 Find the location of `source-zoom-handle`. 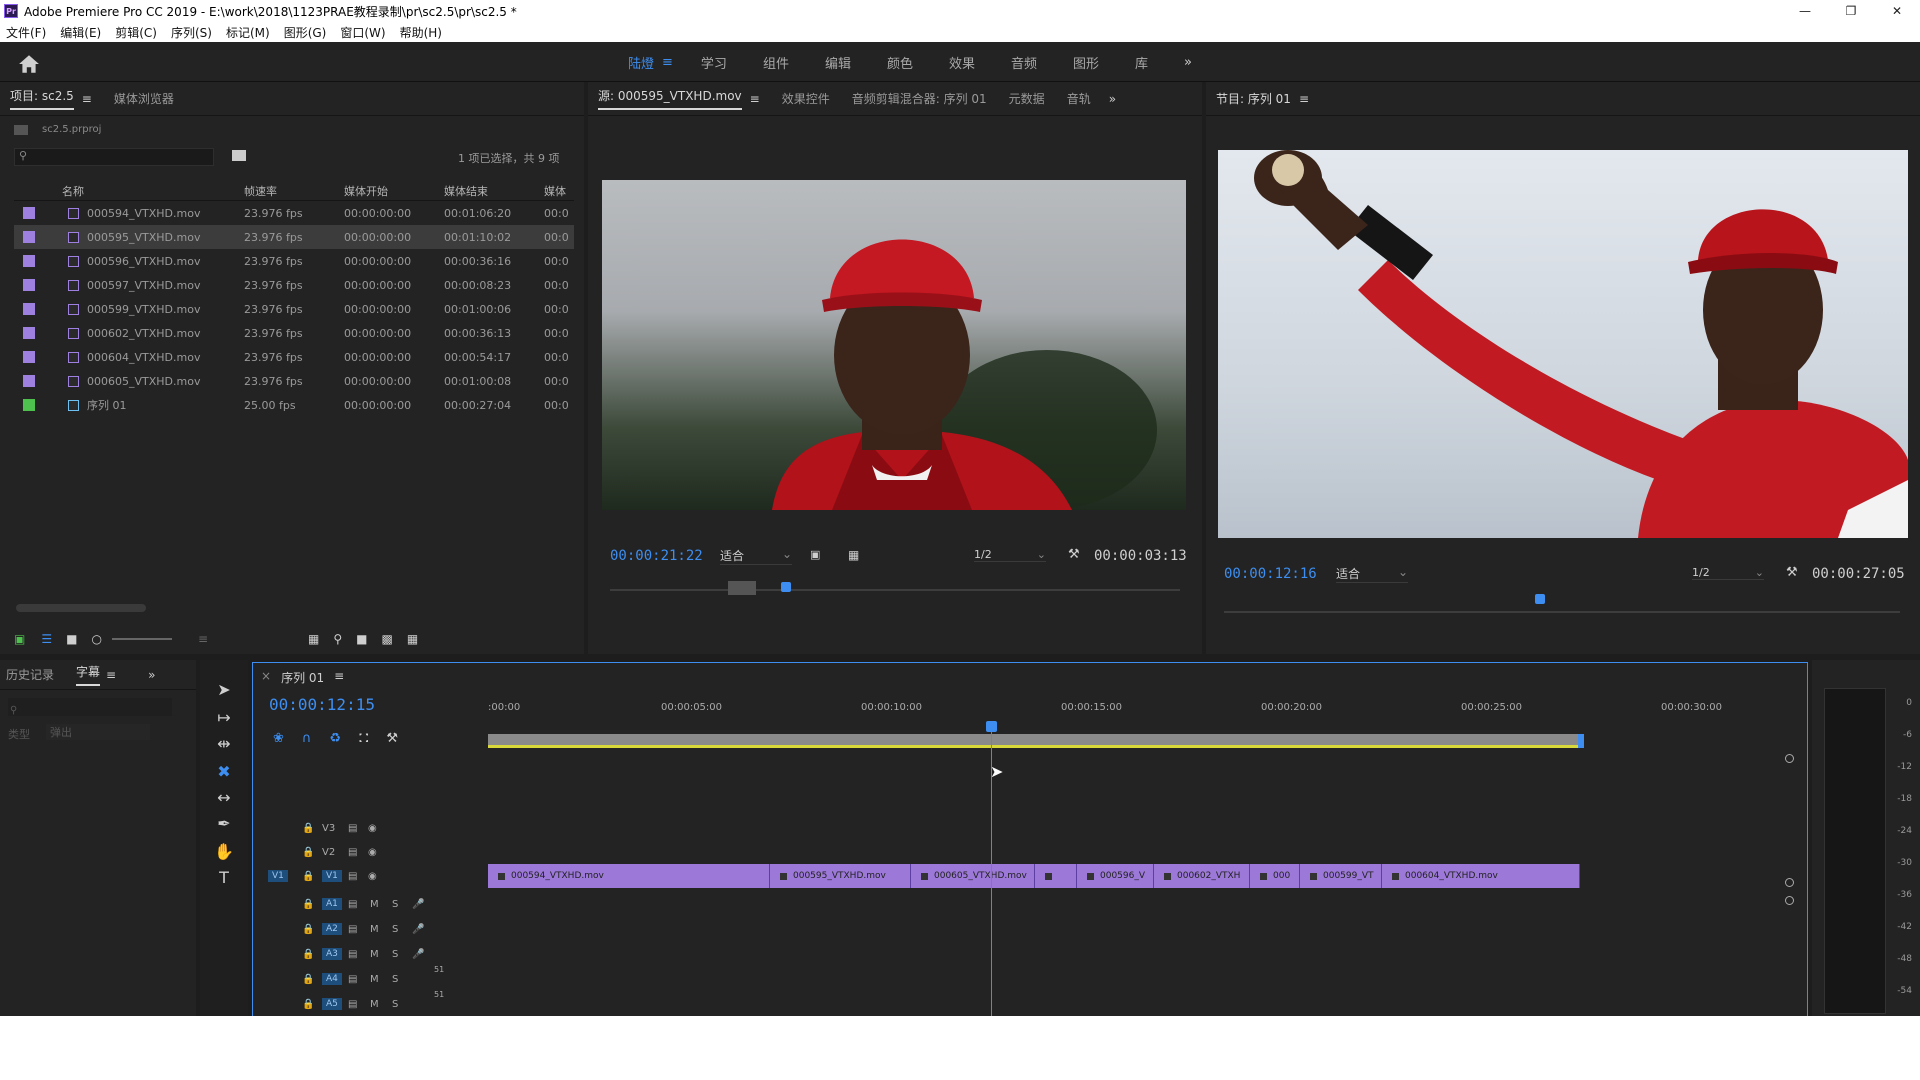

source-zoom-handle is located at coordinates (742, 588).